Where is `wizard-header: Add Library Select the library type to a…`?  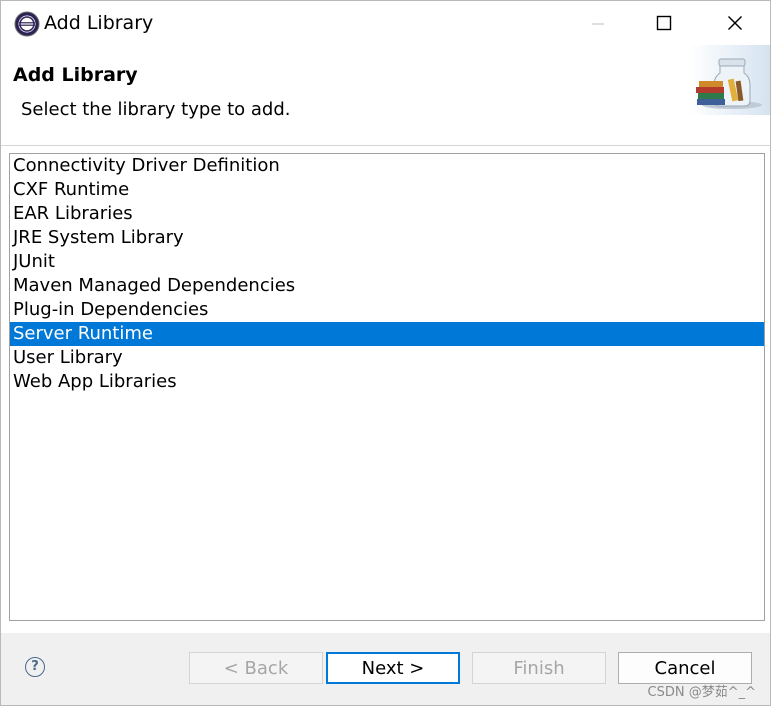 wizard-header: Add Library Select the library type to a… is located at coordinates (385, 95).